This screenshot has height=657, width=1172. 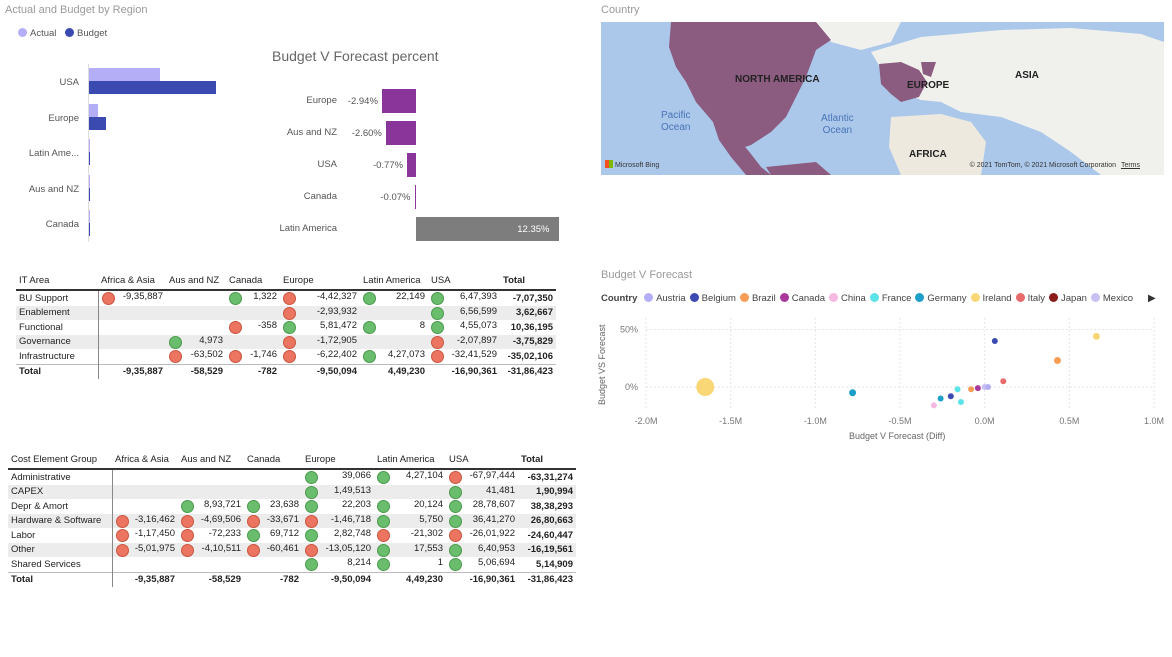 I want to click on cost-matrix-column-header: Africa & Asia, so click(x=145, y=459).